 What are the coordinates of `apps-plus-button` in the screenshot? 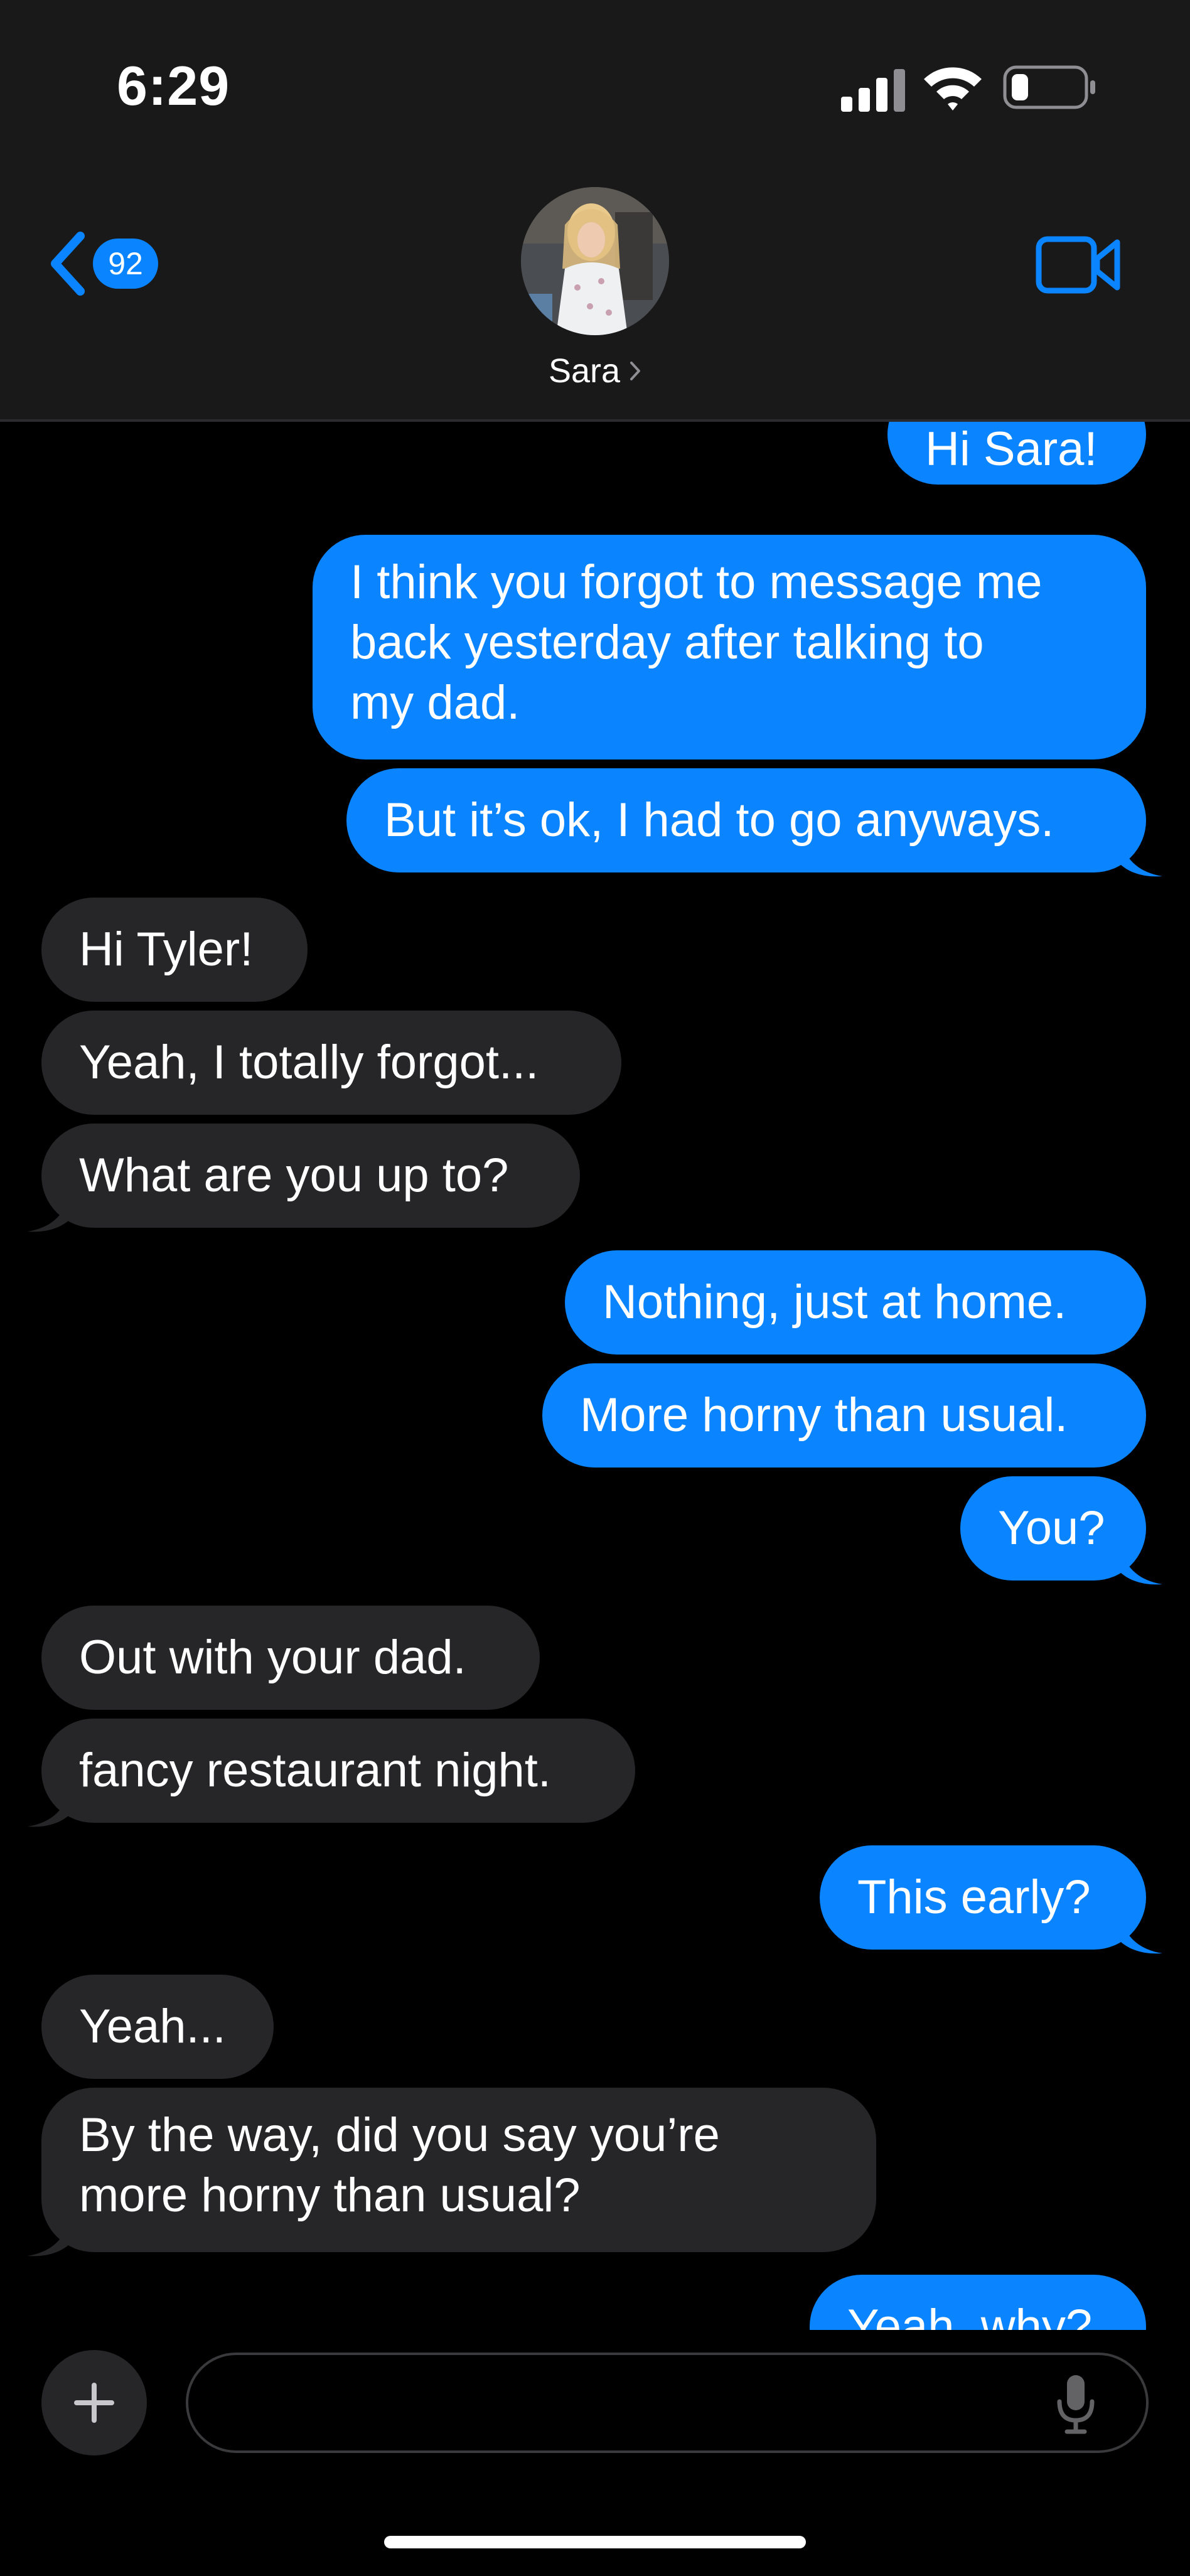 It's located at (94, 2402).